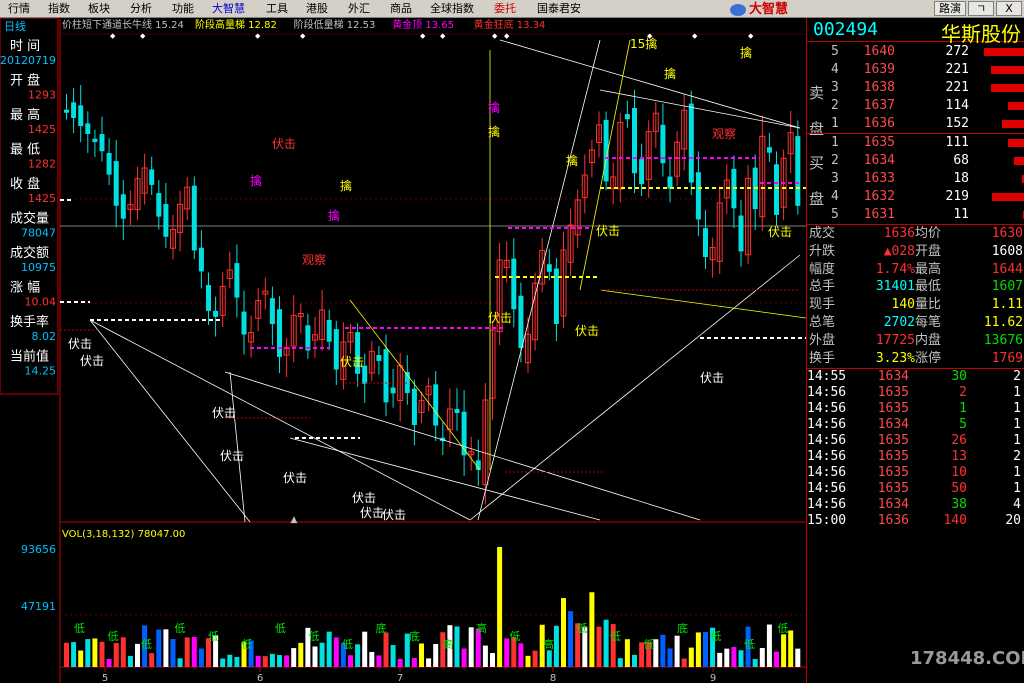 The image size is (1024, 683). Describe the element at coordinates (213, 636) in the screenshot. I see `volume-marker-4: 低` at that location.